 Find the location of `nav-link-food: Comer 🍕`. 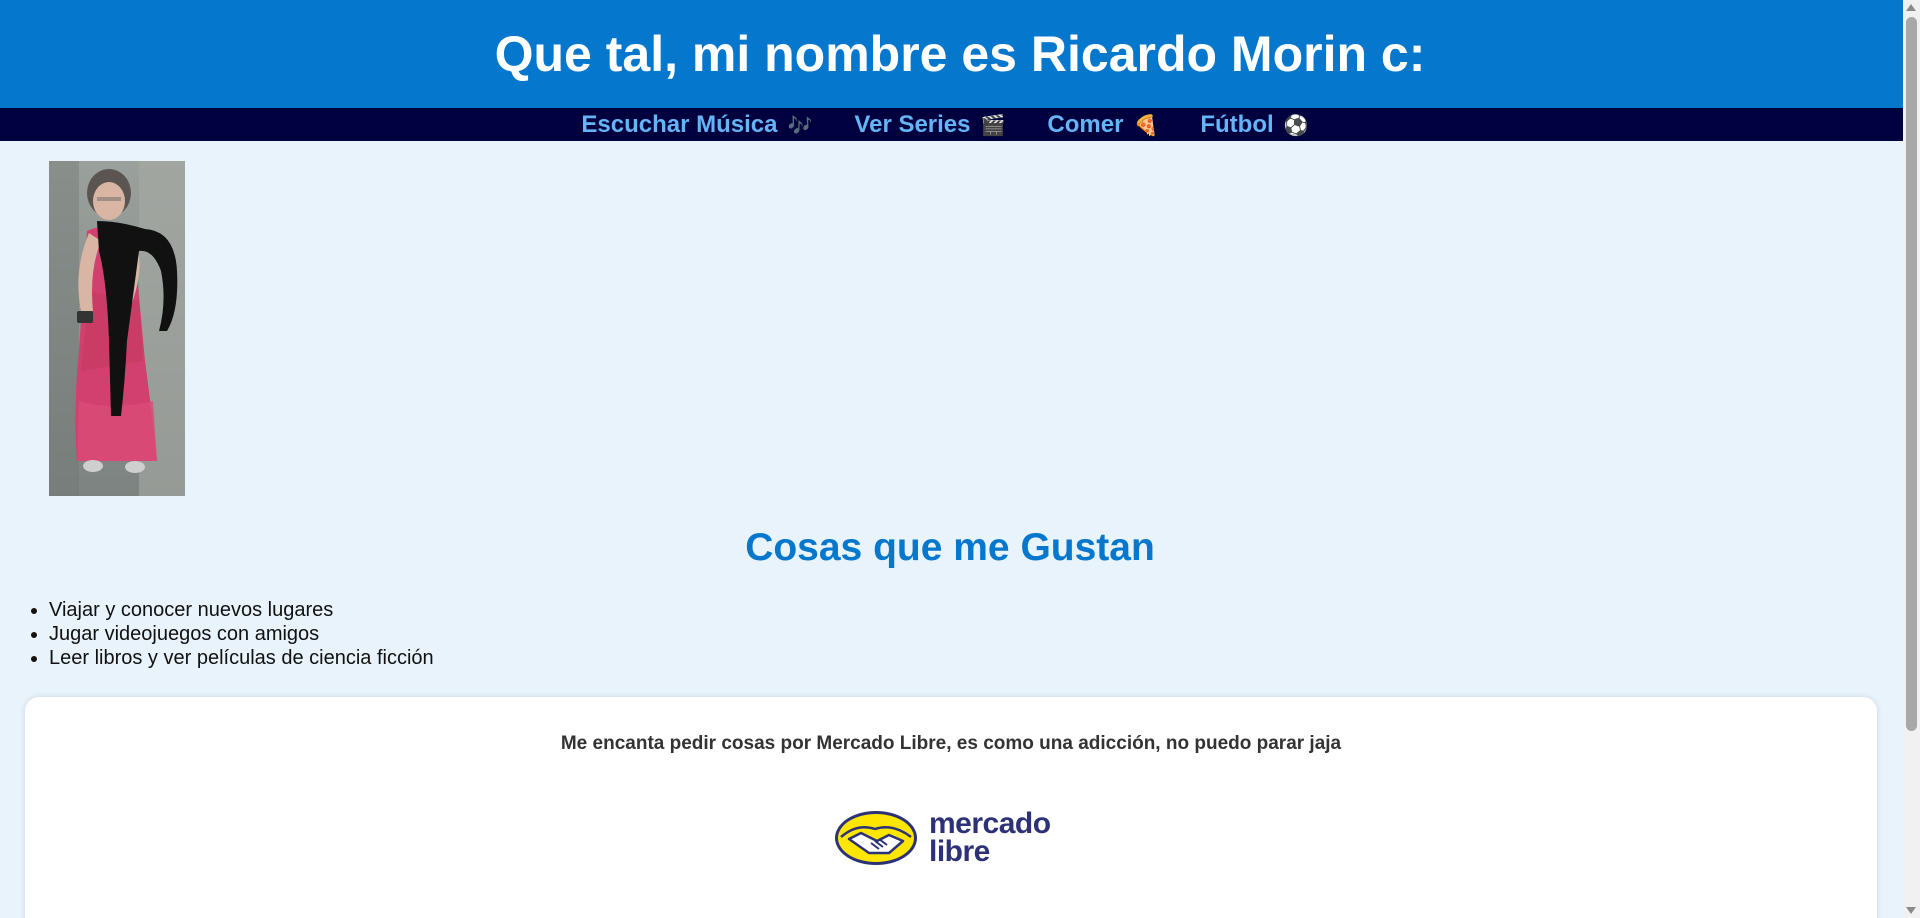

nav-link-food: Comer 🍕 is located at coordinates (1102, 125).